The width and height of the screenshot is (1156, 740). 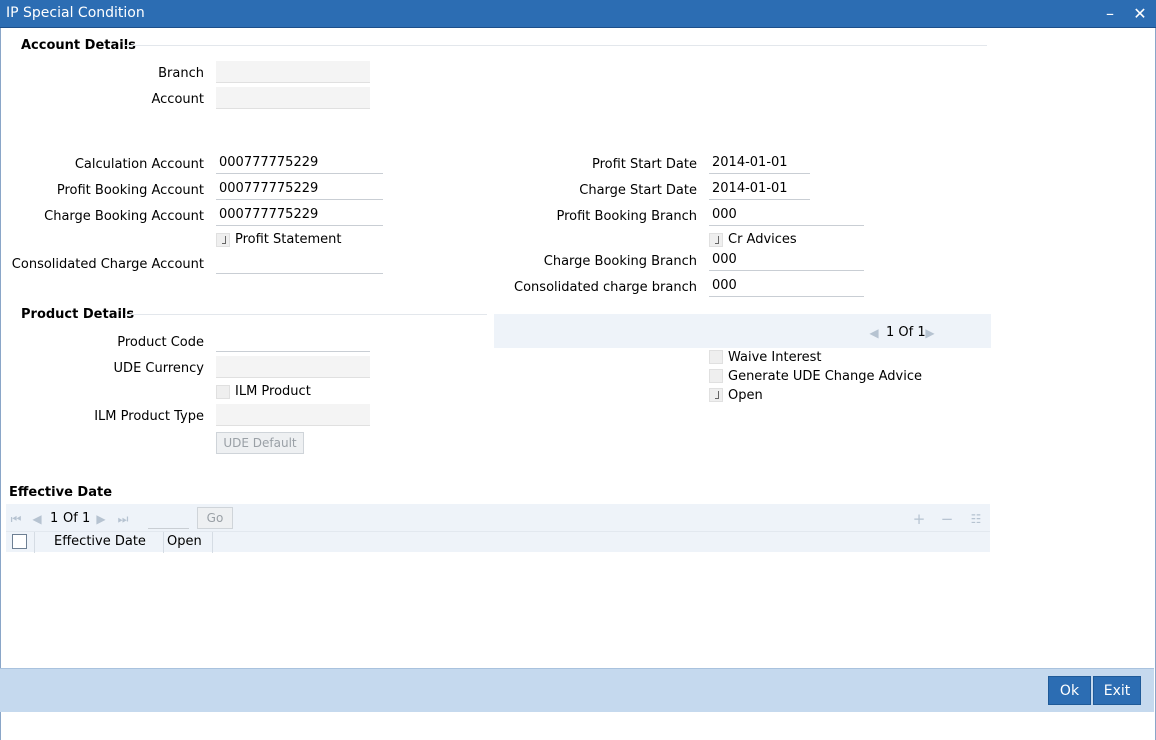 What do you see at coordinates (299, 215) in the screenshot?
I see `charge-booking-account-field: 000777775229` at bounding box center [299, 215].